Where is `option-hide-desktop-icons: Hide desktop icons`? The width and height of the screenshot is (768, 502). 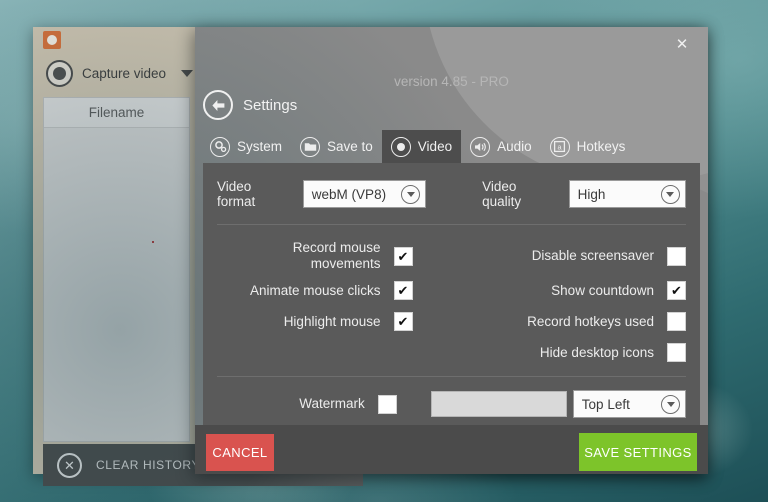
option-hide-desktop-icons: Hide desktop icons is located at coordinates (569, 352).